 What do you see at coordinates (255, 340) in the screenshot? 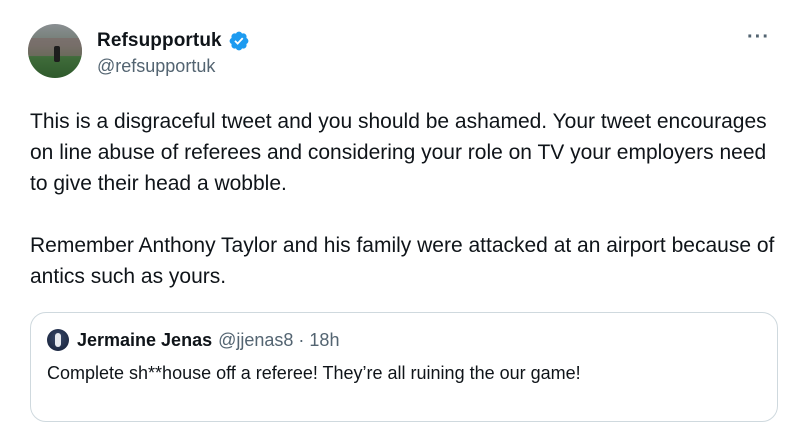
I see `quoted-author-handle: @jjenas8` at bounding box center [255, 340].